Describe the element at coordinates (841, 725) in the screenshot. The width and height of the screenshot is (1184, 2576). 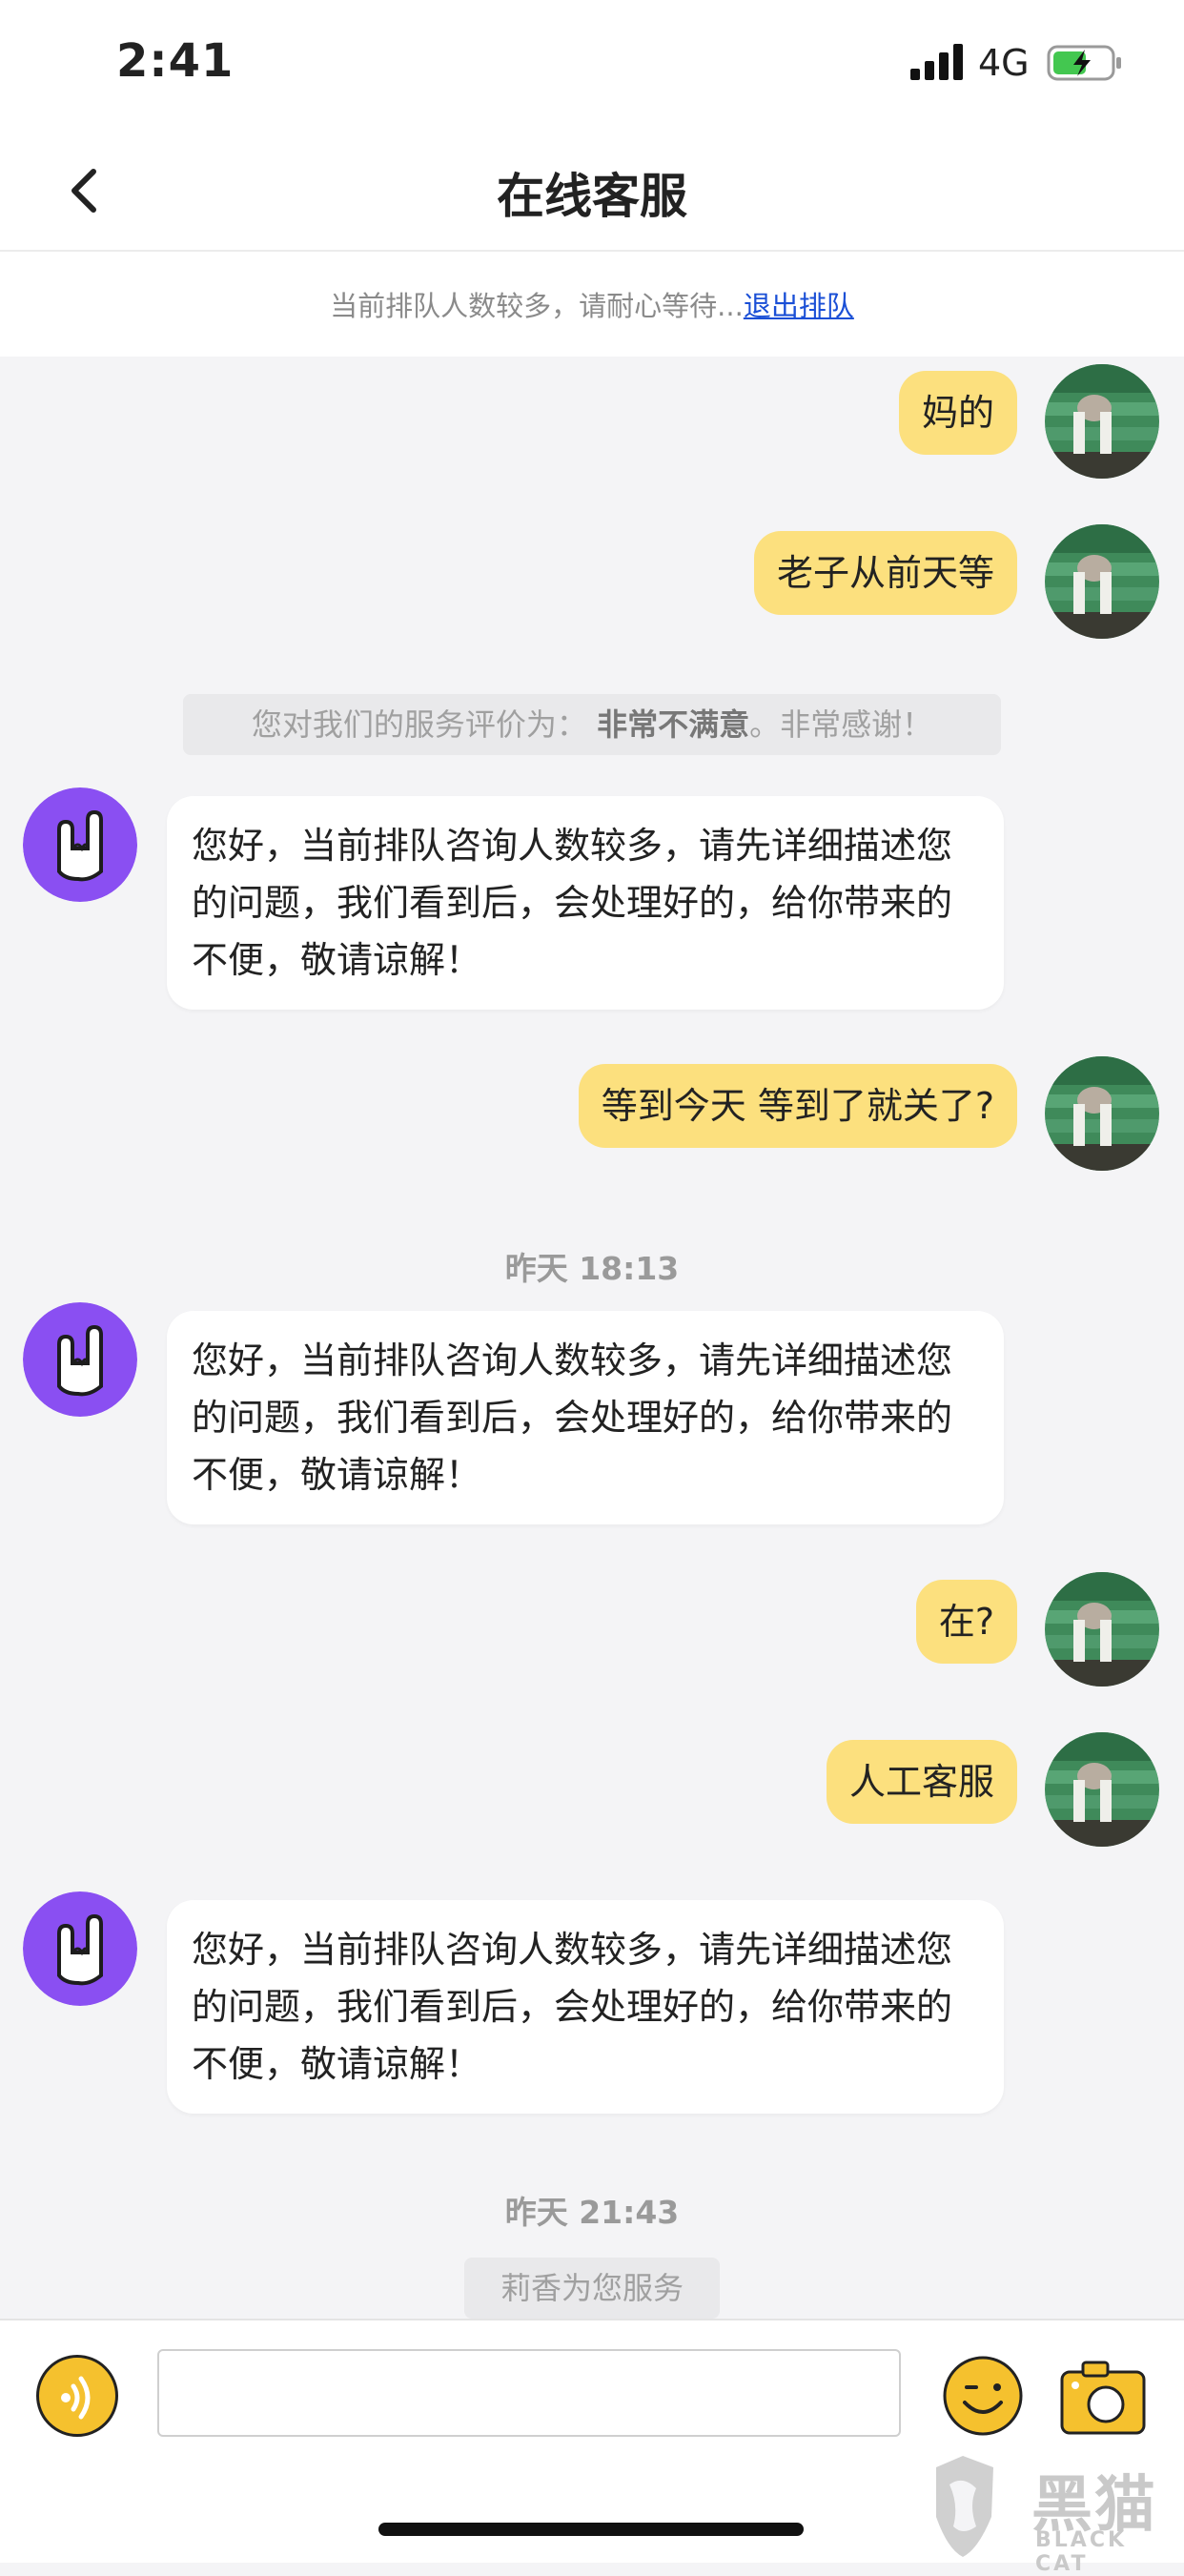
I see `rating-suffix: 。非常感谢！` at that location.